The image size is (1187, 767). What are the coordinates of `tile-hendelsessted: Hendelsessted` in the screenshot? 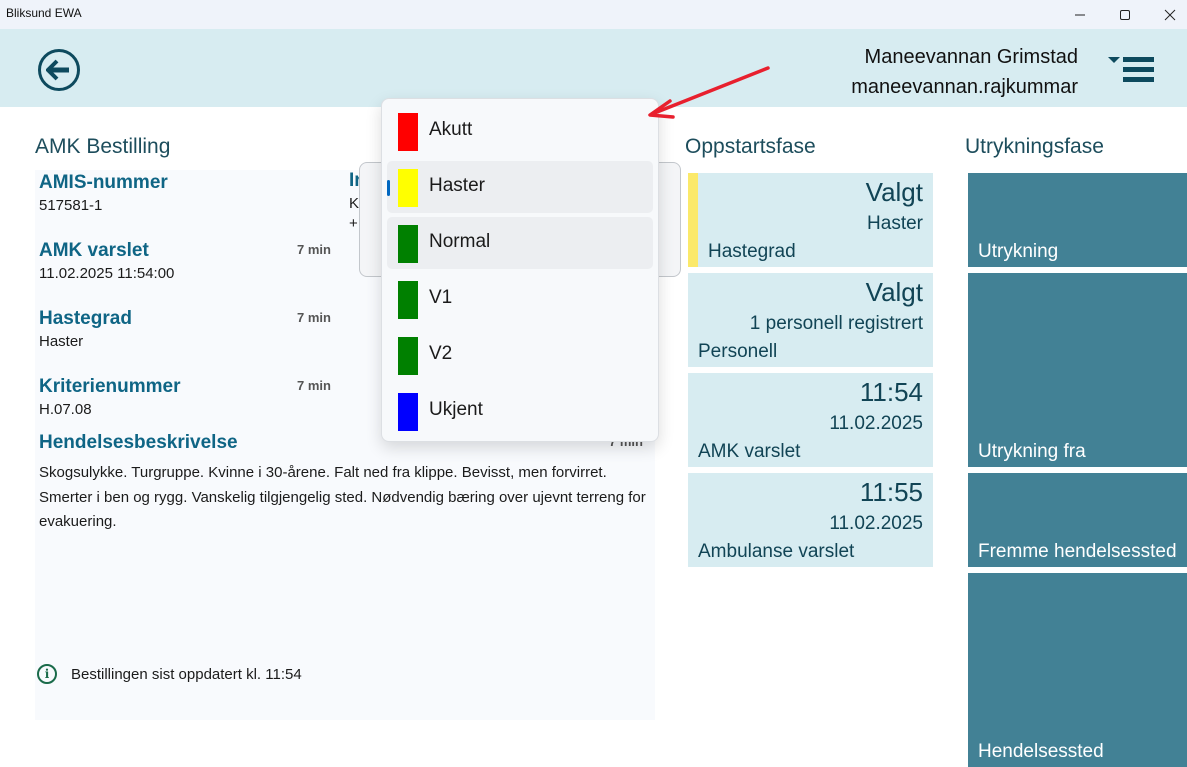 It's located at (1077, 670).